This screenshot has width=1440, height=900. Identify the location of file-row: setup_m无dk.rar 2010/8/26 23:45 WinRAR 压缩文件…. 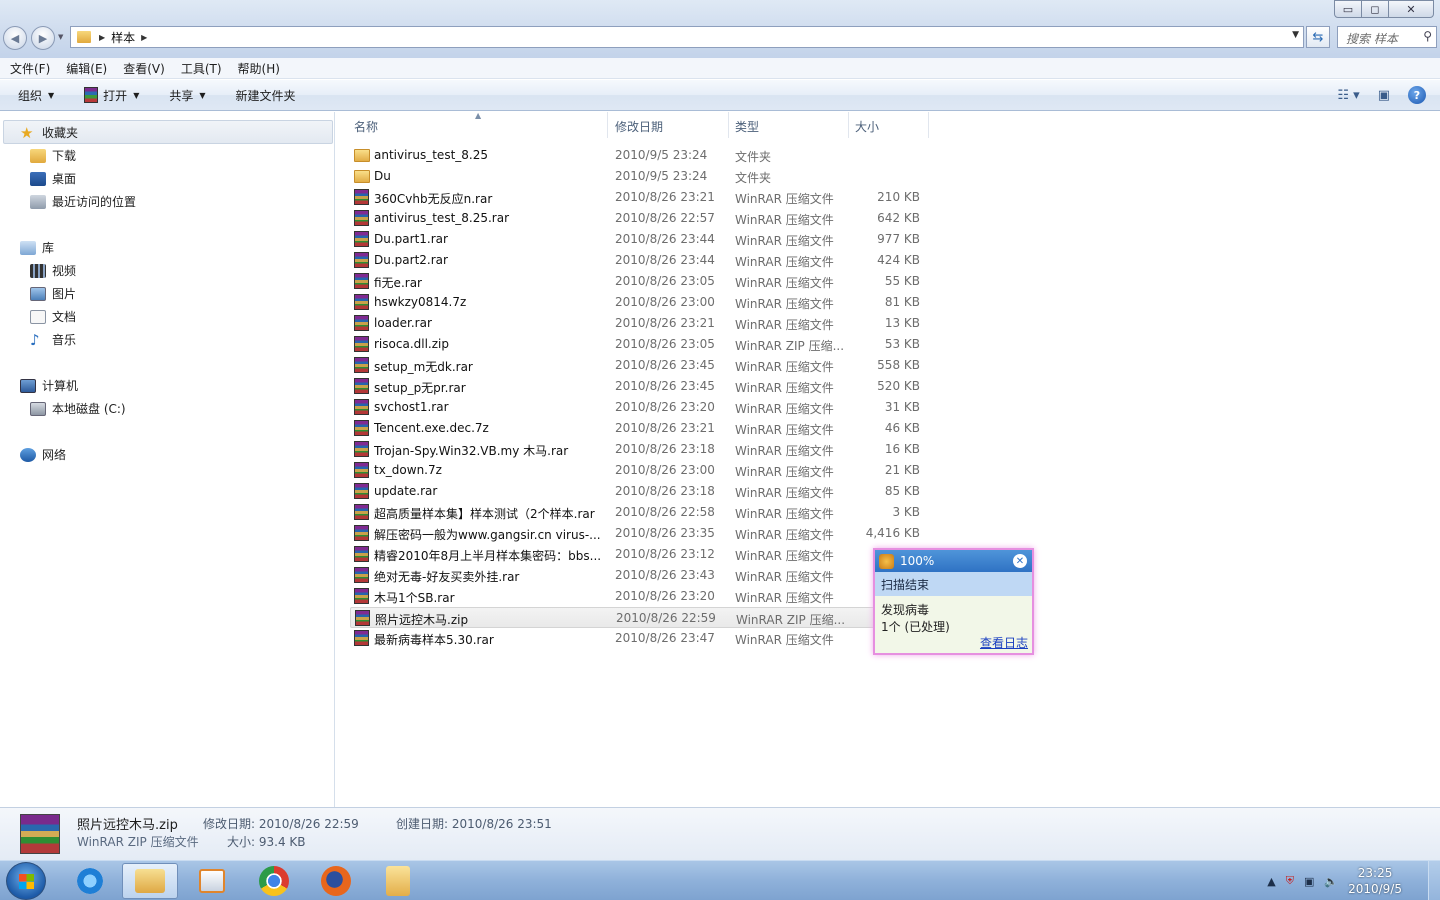
(640, 365).